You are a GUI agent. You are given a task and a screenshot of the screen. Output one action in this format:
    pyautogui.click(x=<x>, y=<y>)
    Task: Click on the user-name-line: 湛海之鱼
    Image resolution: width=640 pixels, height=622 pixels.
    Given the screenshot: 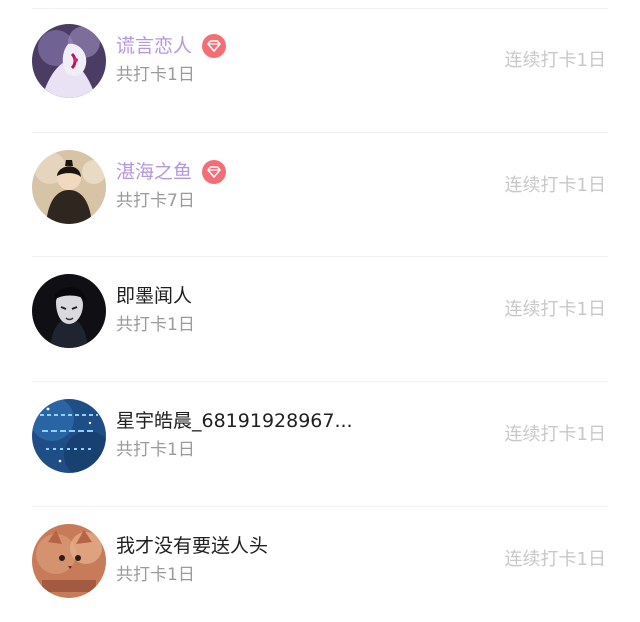 What is the action you would take?
    pyautogui.click(x=171, y=172)
    